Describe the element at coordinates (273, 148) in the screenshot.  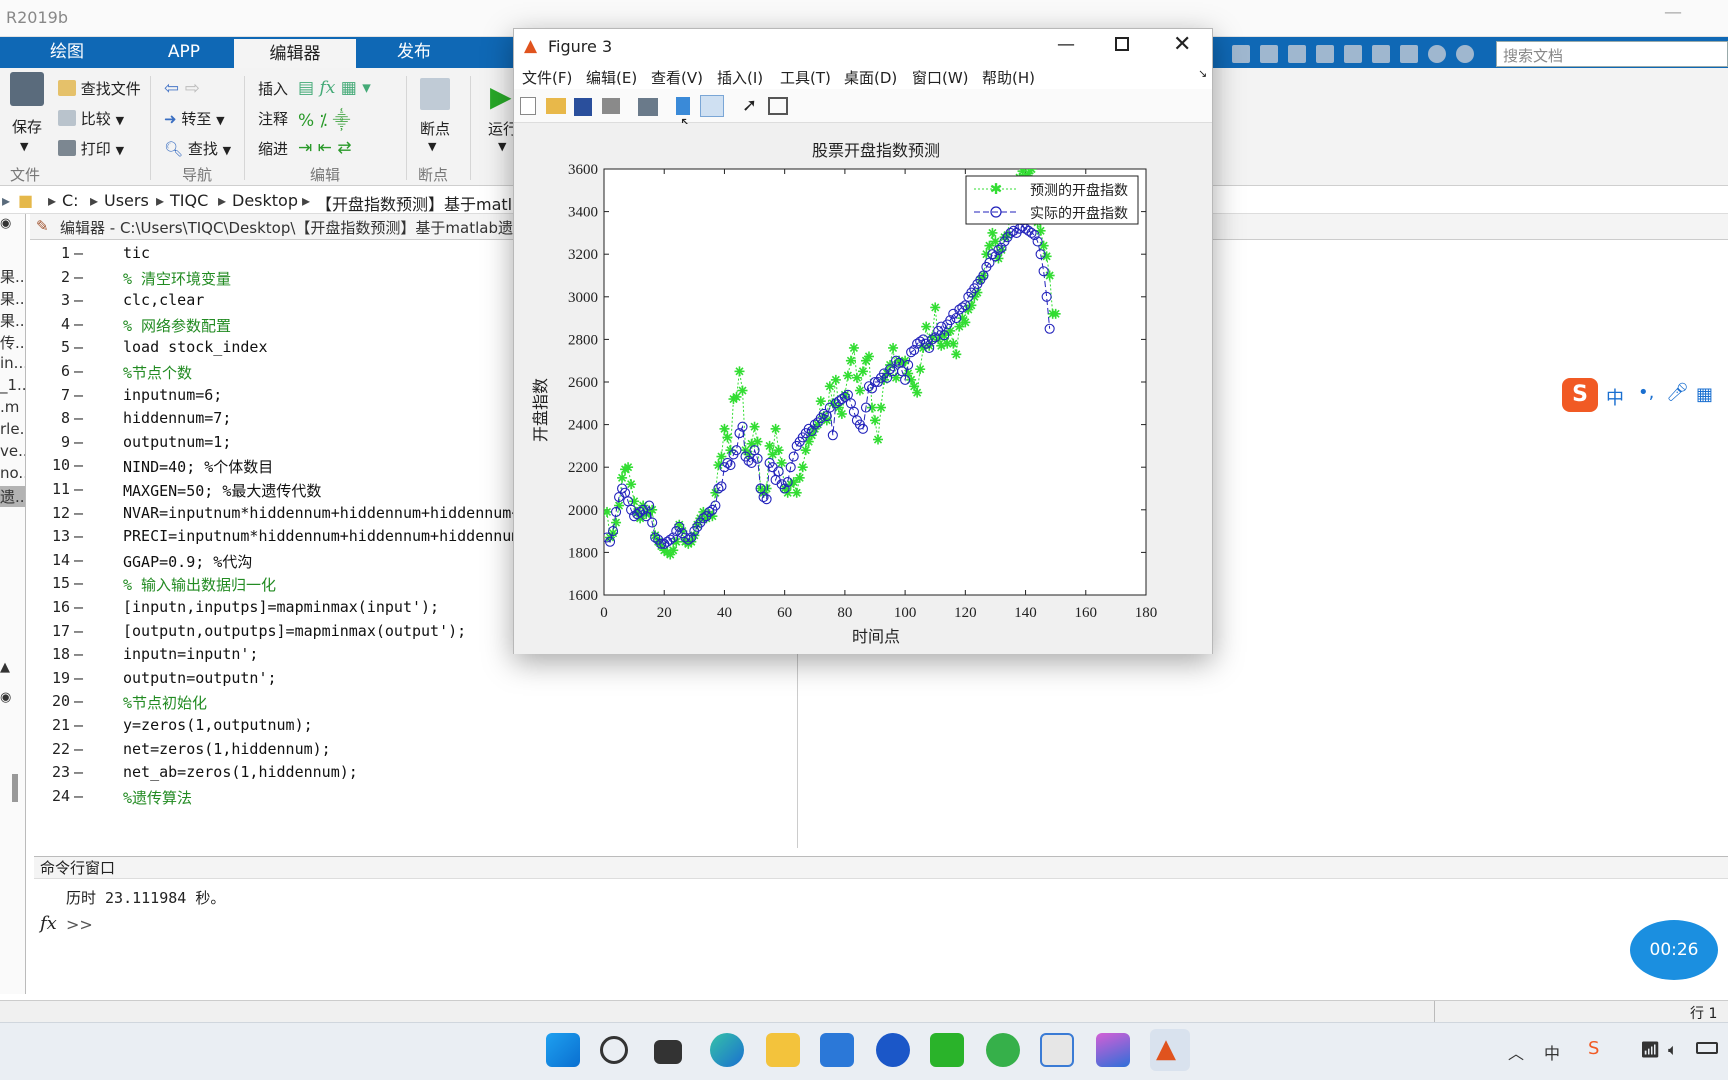
I see `indent-button: 缩进` at that location.